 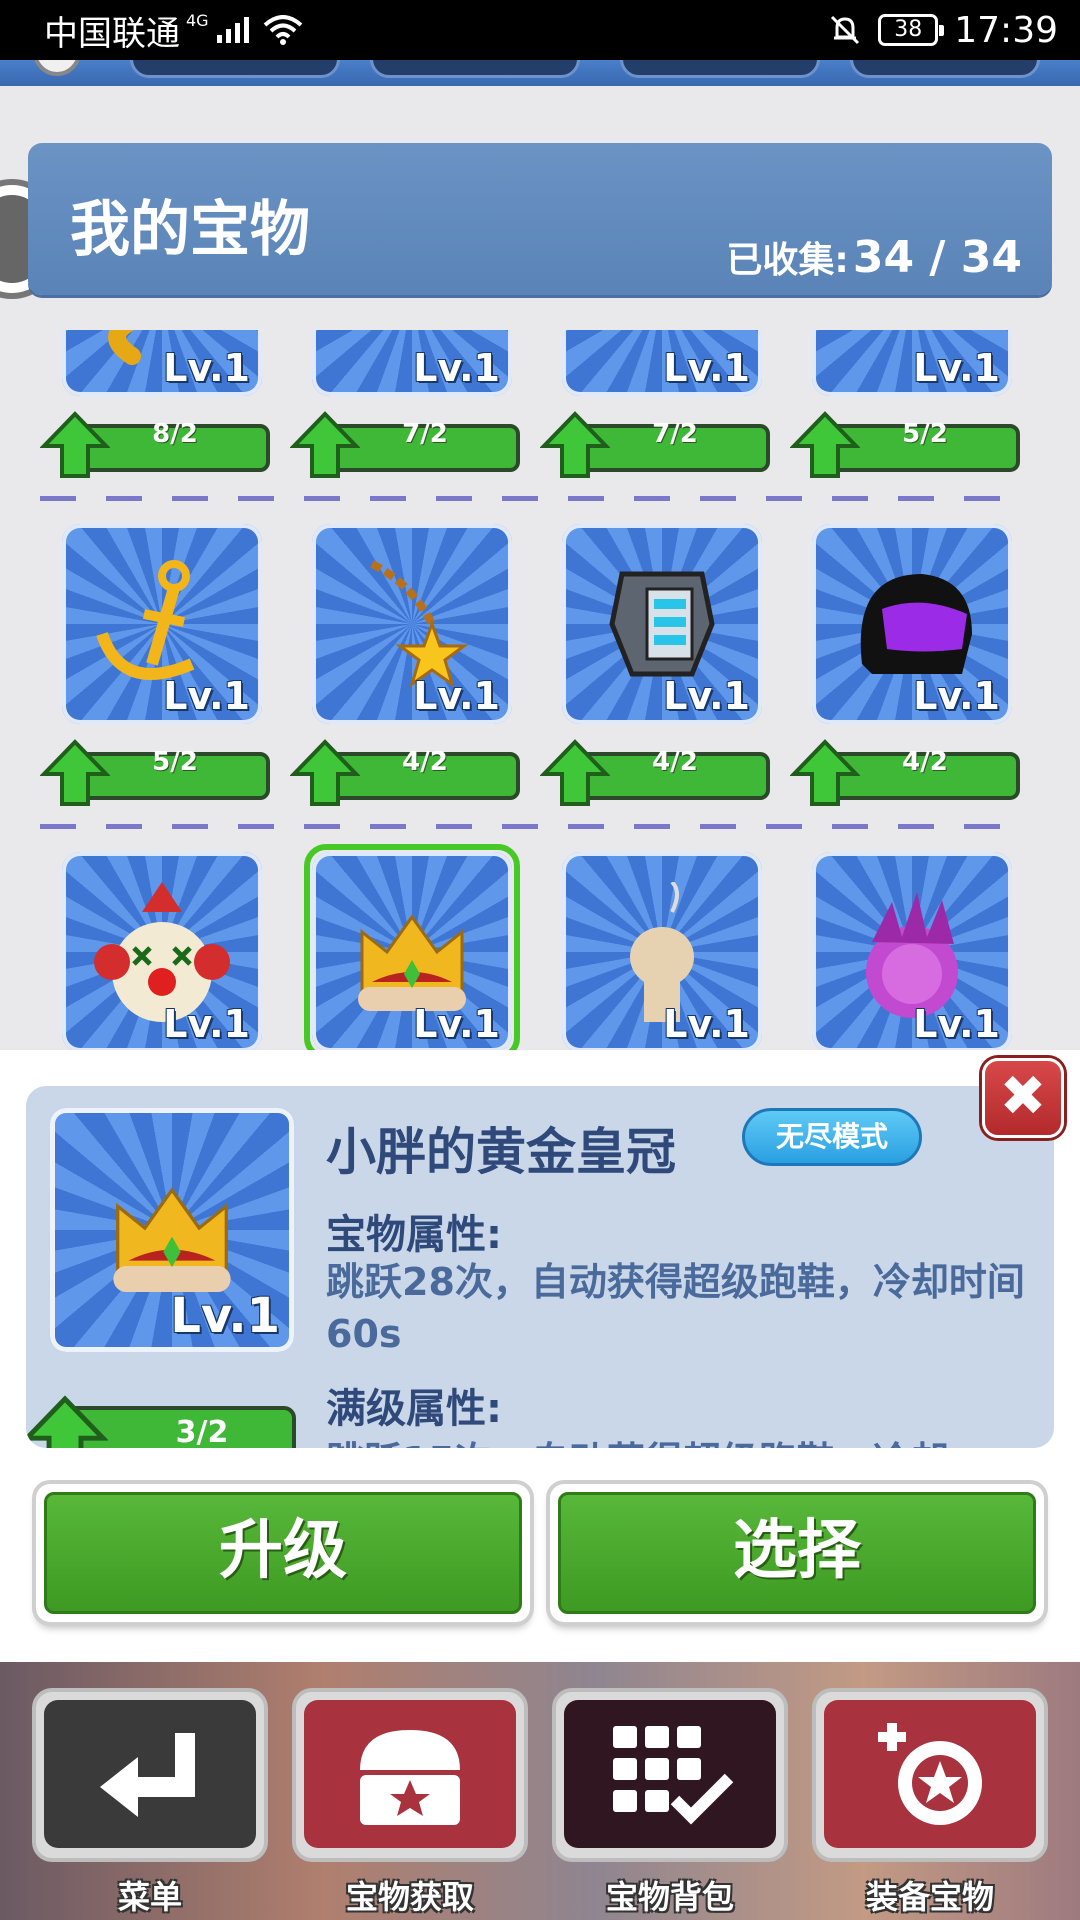 I want to click on equip-treasure-icon, so click(x=930, y=1774).